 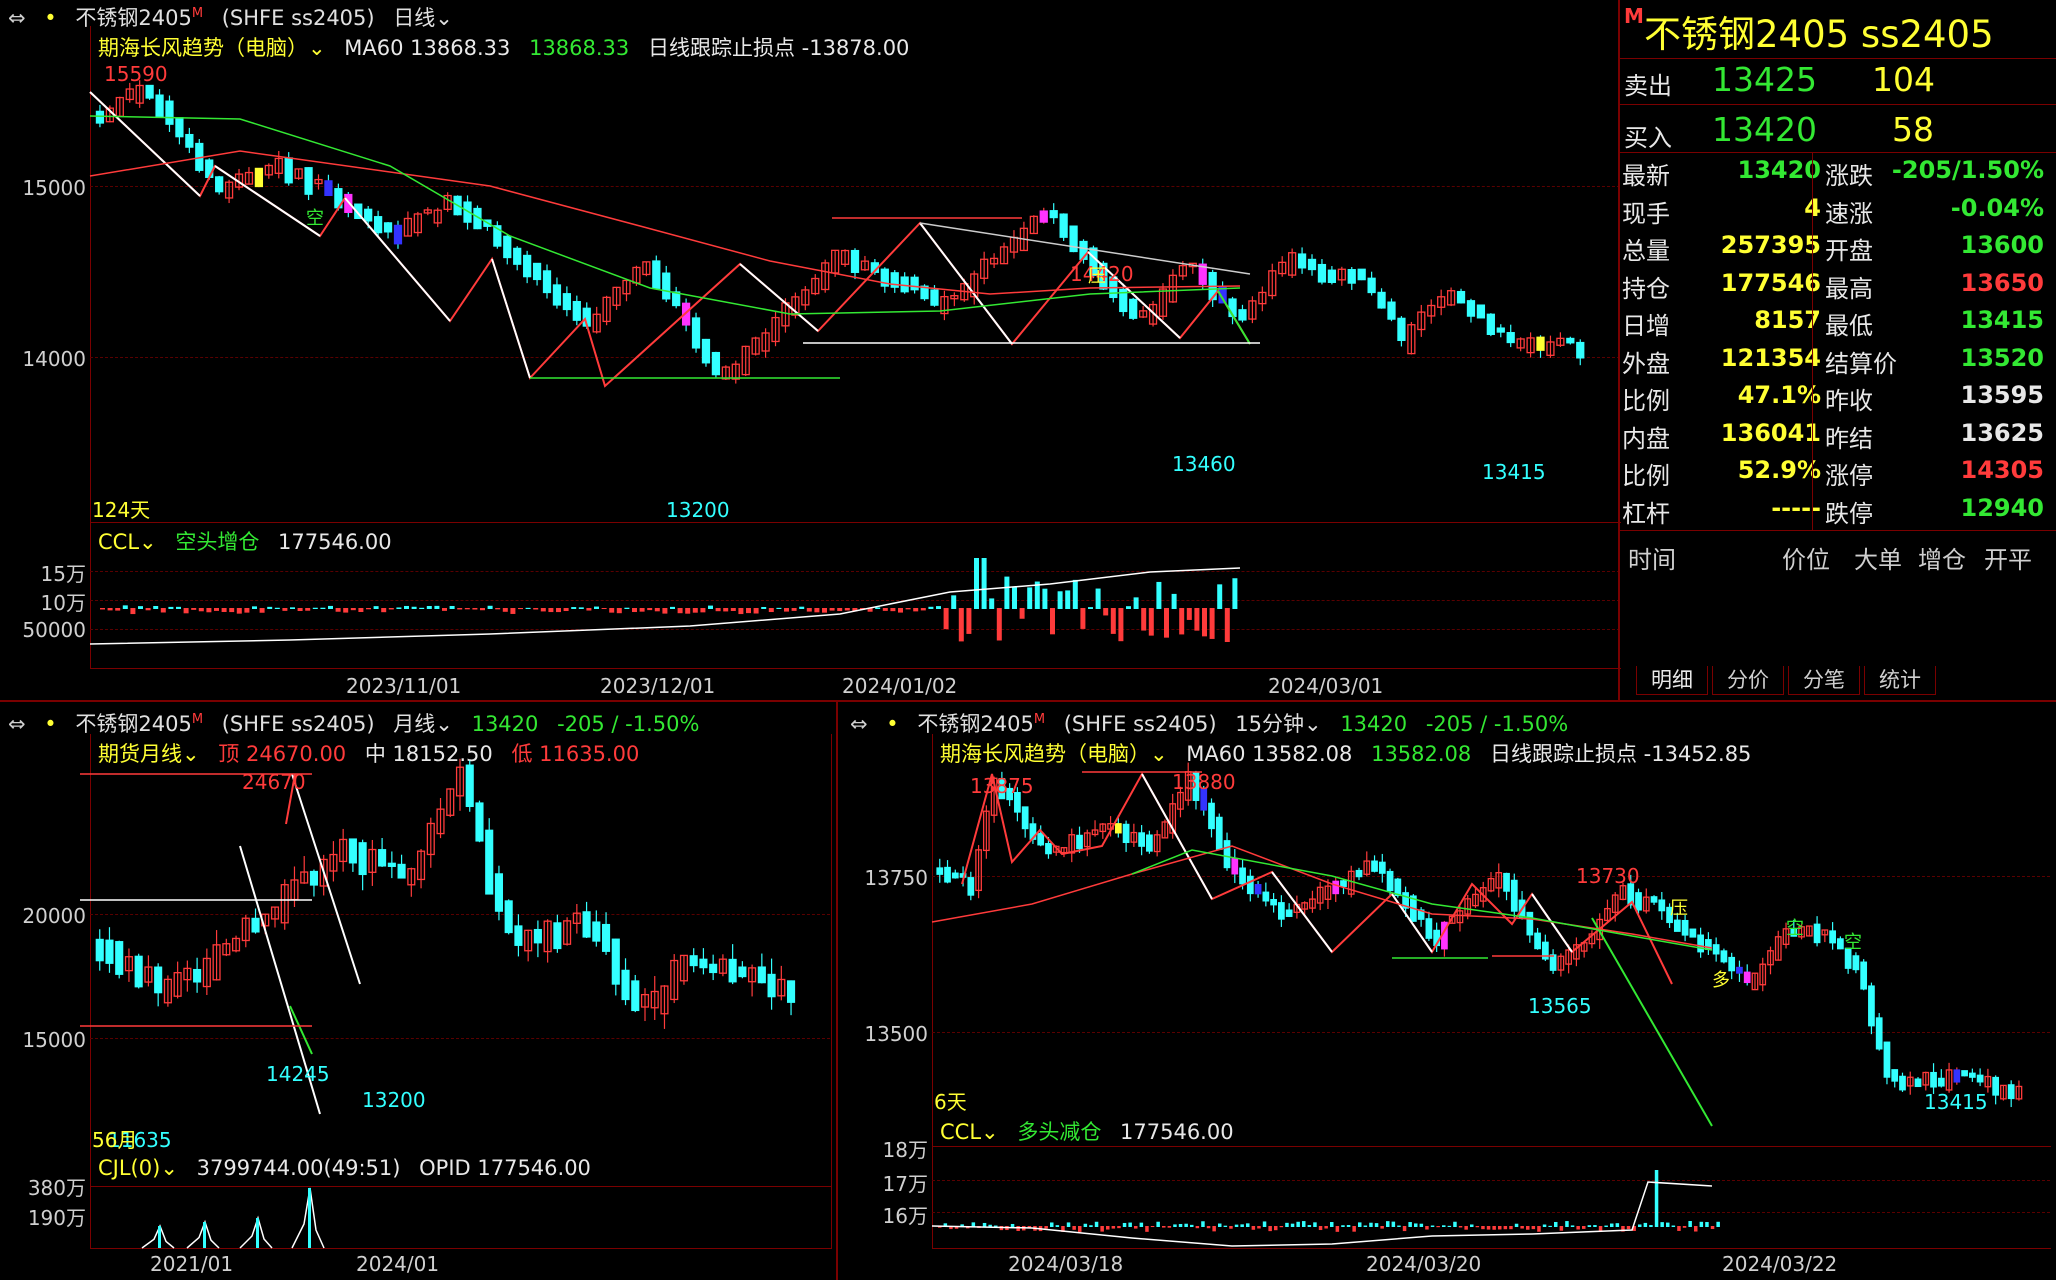 What do you see at coordinates (1900, 680) in the screenshot?
I see `tab-stats: 统计` at bounding box center [1900, 680].